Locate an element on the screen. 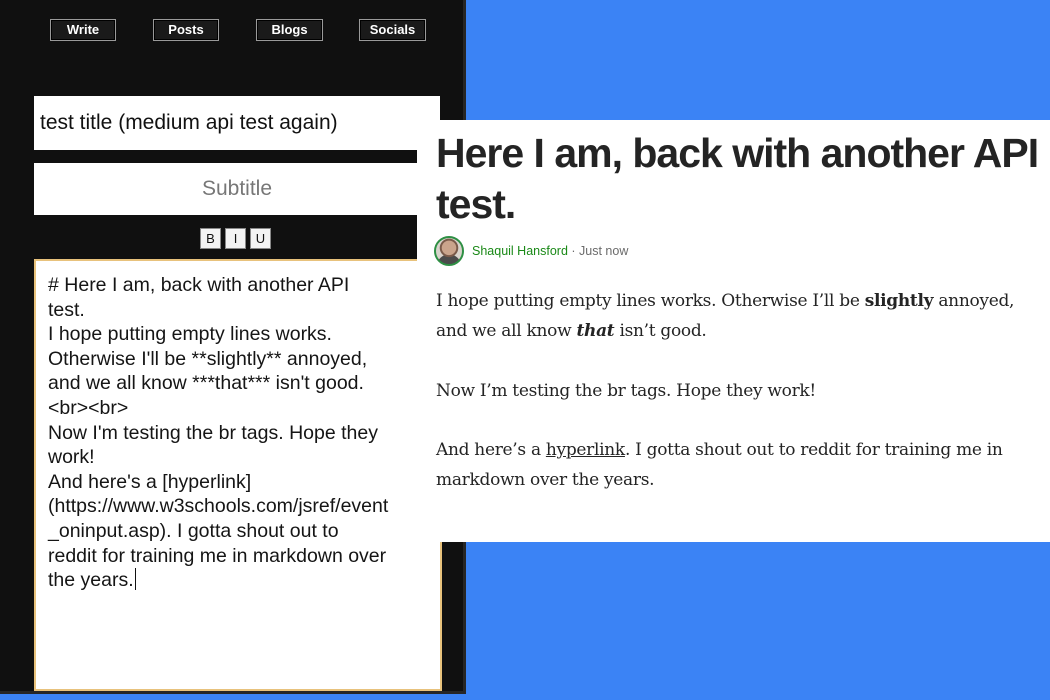  p1-text-c: isn’t good. is located at coordinates (660, 331).